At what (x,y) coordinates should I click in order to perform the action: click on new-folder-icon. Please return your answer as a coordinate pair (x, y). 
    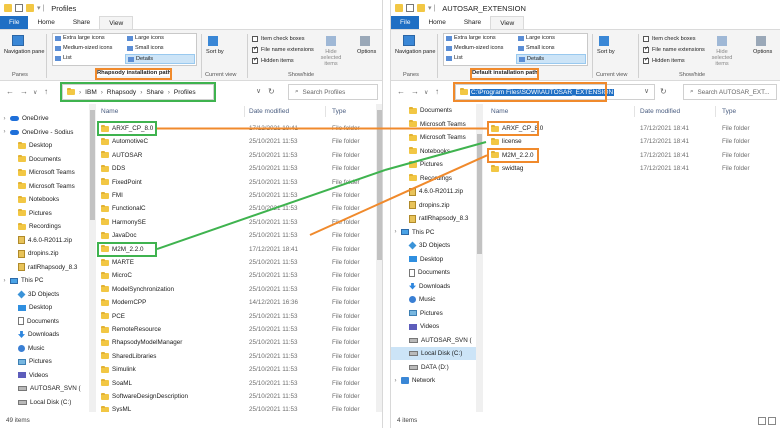
    Looking at the image, I should click on (421, 8).